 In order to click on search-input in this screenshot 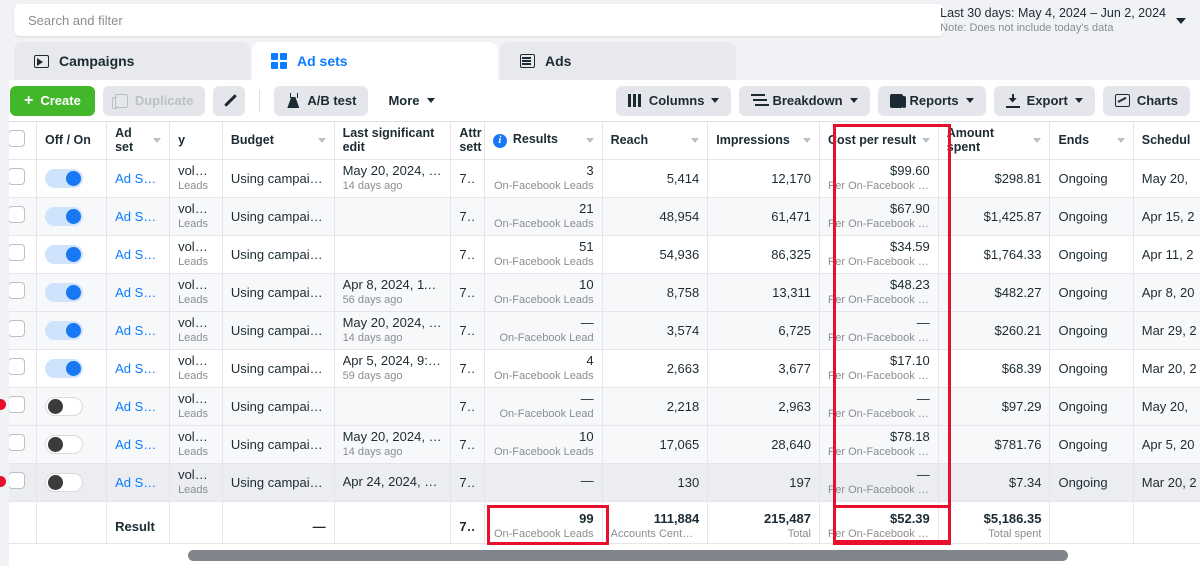, I will do `click(479, 20)`.